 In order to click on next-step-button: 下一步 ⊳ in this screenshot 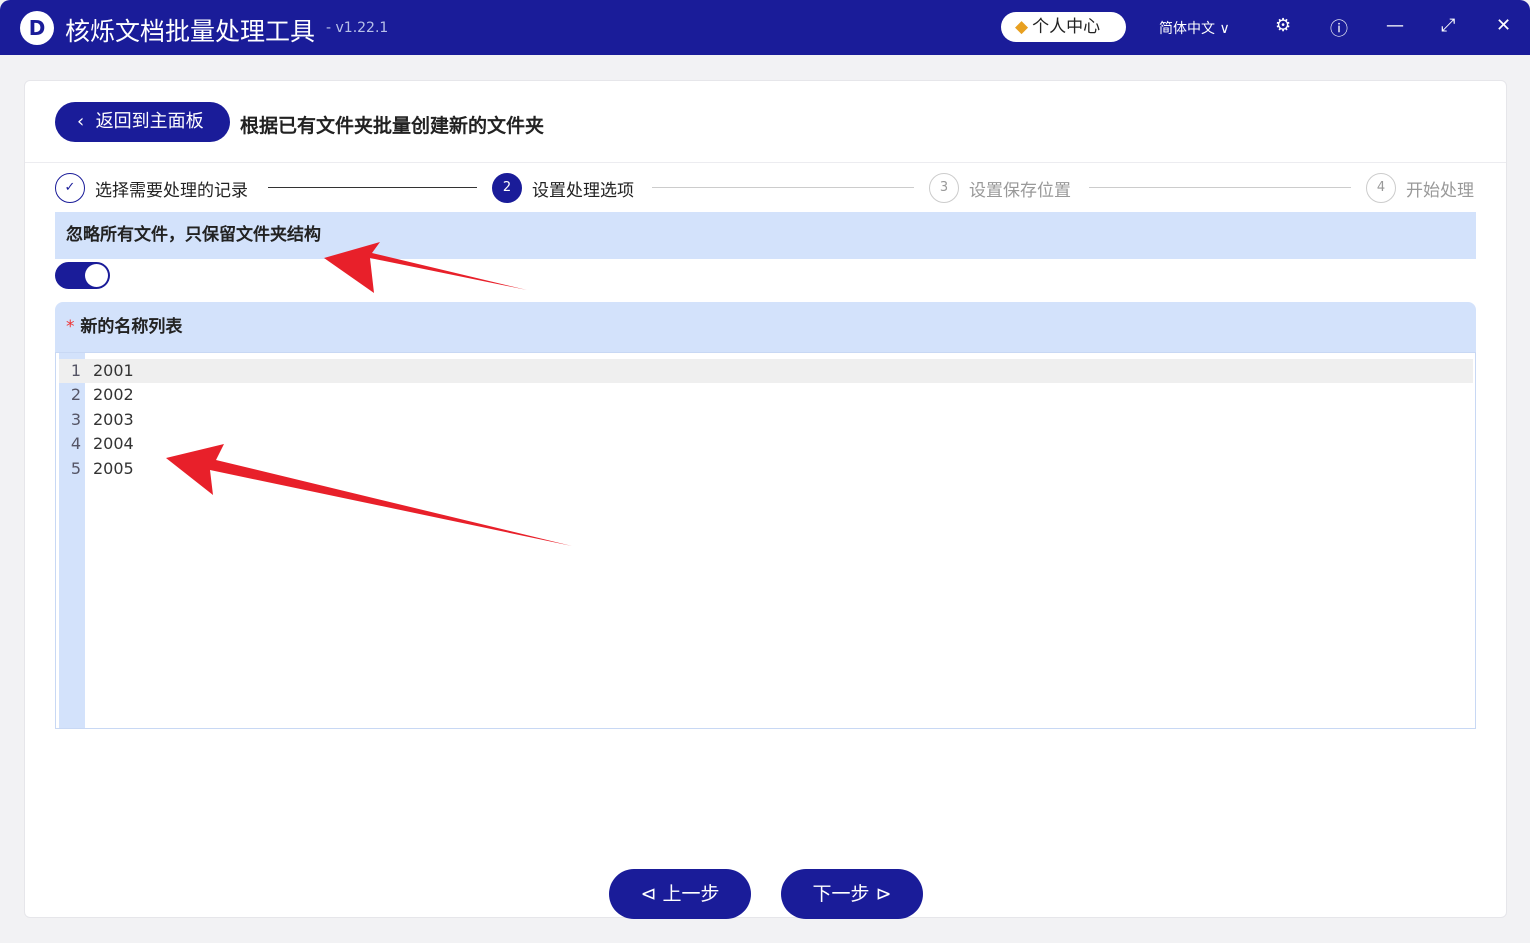, I will do `click(852, 894)`.